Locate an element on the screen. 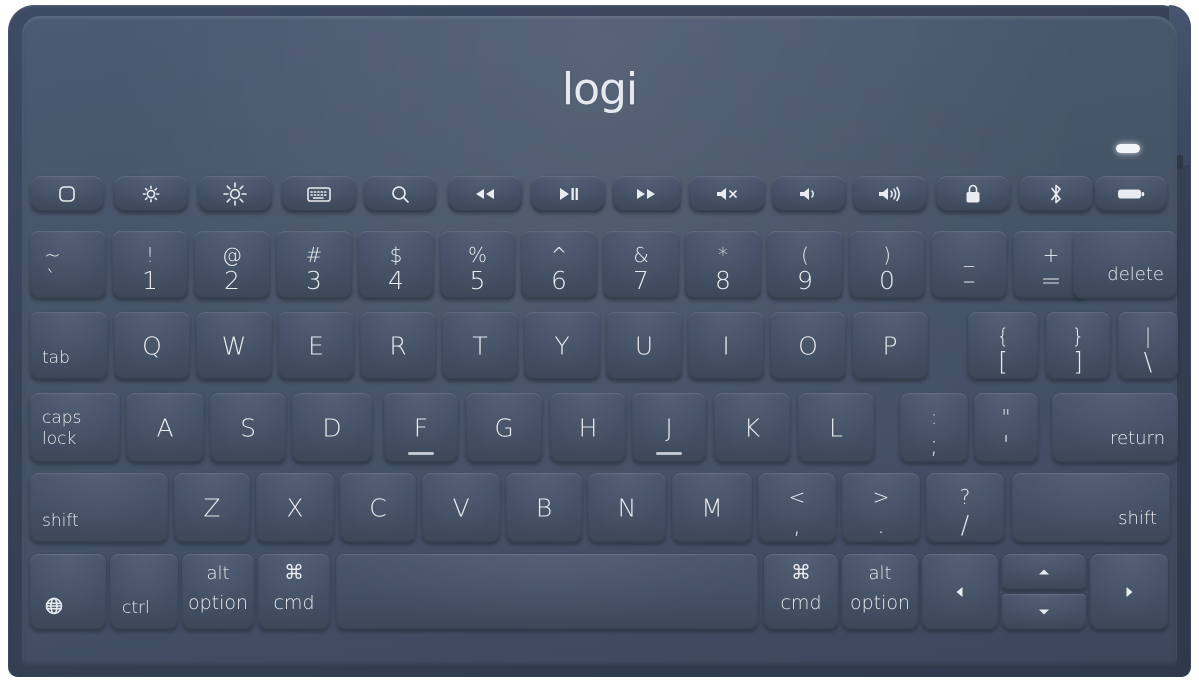 Image resolution: width=1199 pixels, height=680 pixels. key-3: #3 is located at coordinates (314, 265).